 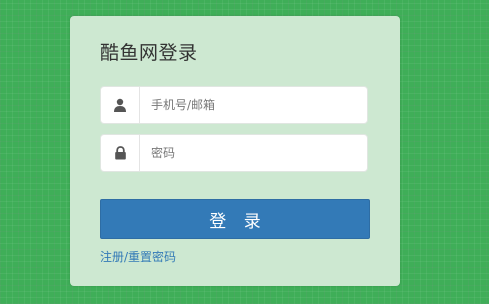 I want to click on user-icon, so click(x=120, y=105).